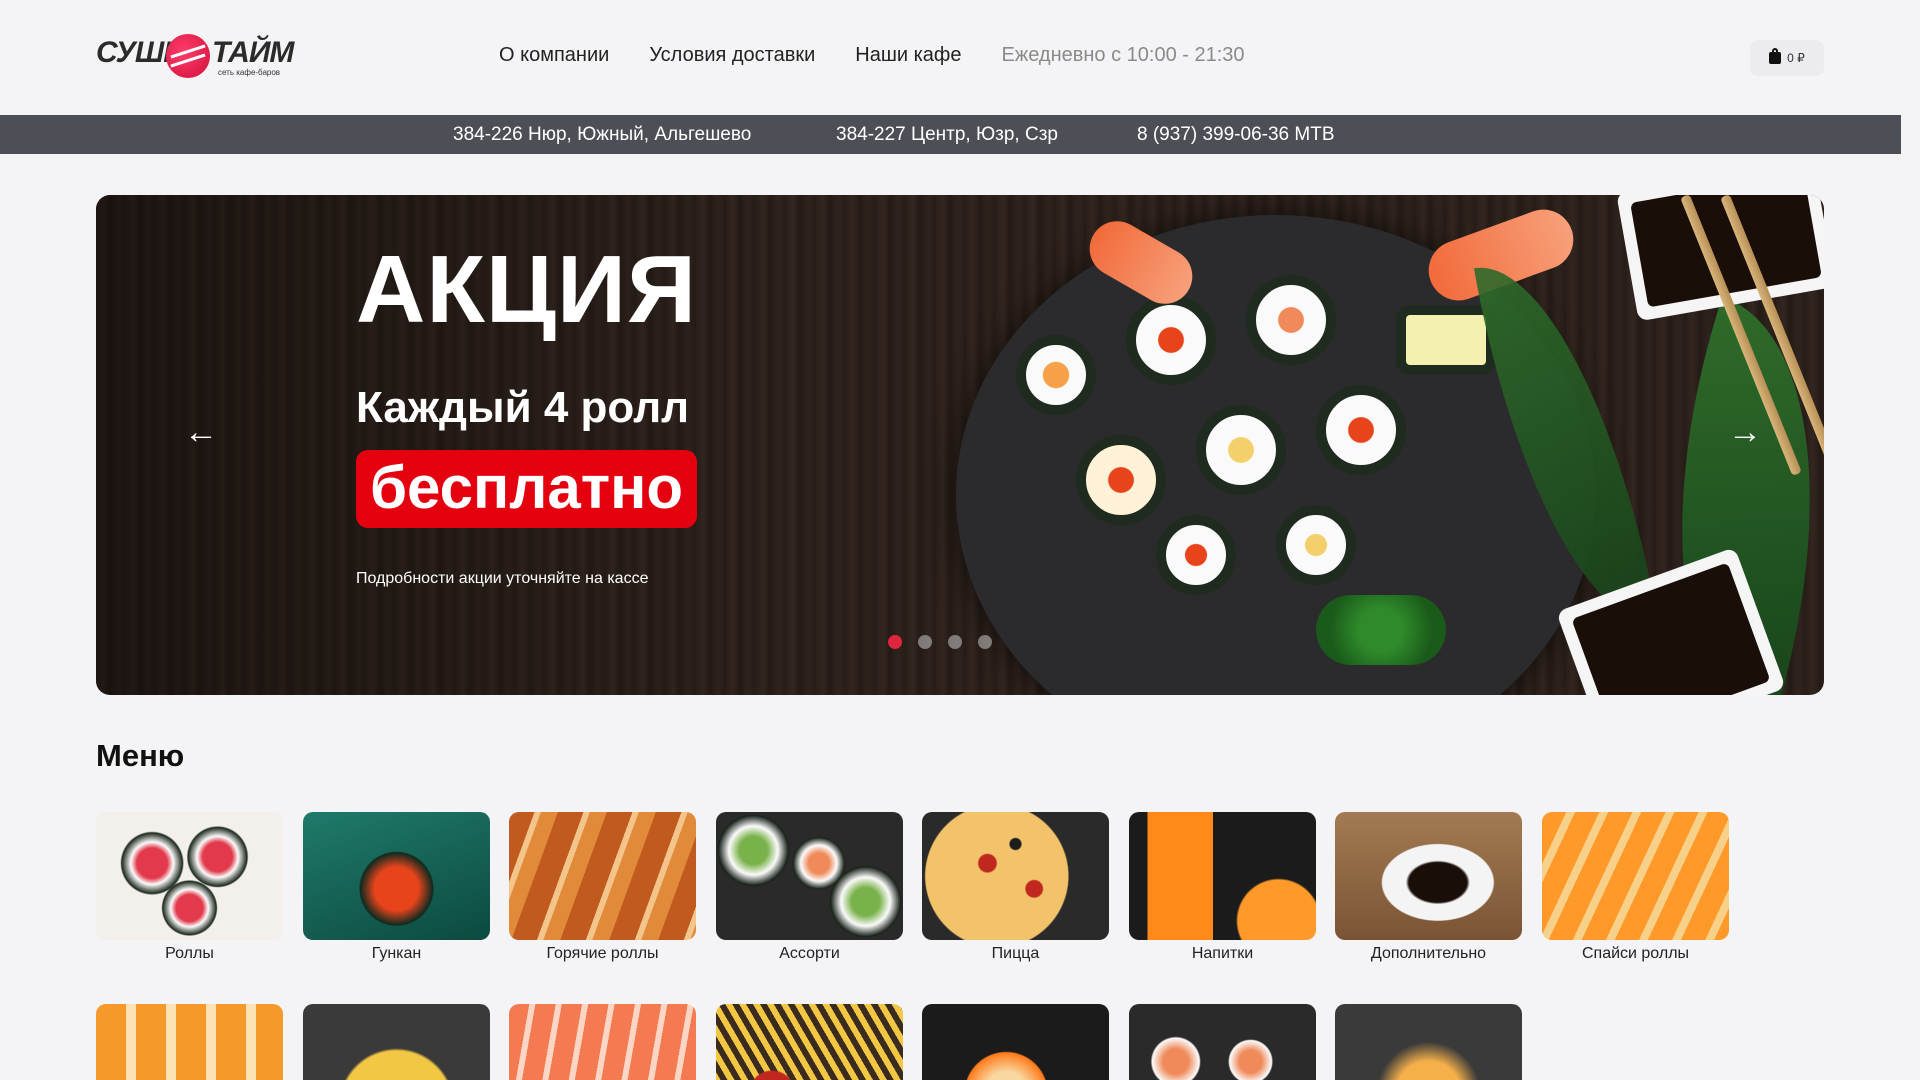 This screenshot has height=1080, width=1920. I want to click on drinks-image, so click(1222, 876).